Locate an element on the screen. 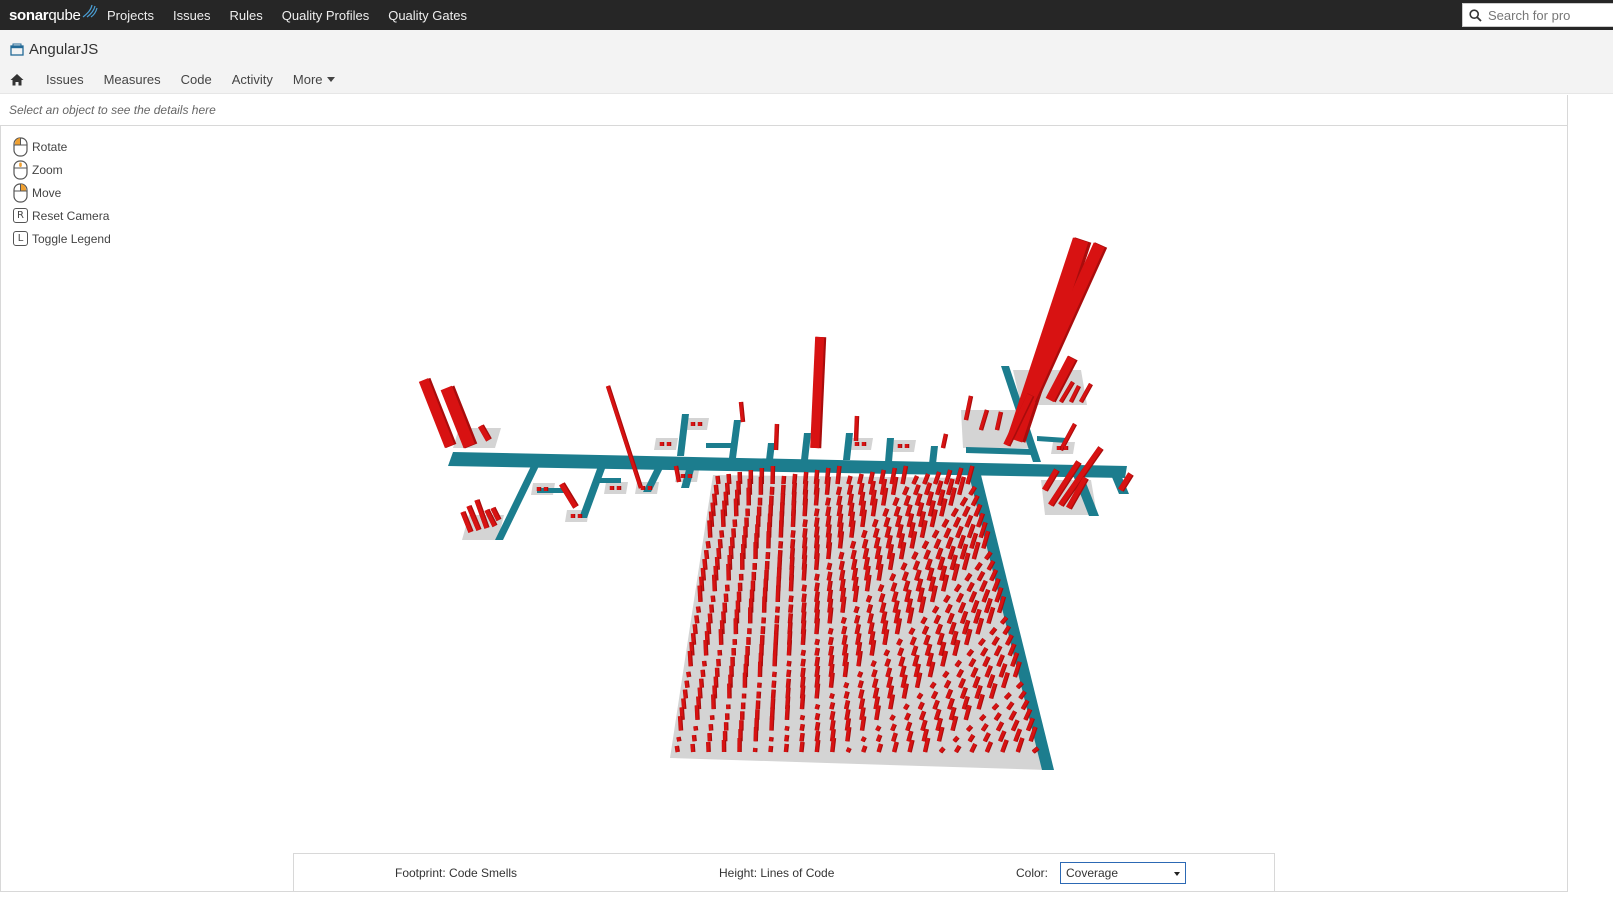 This screenshot has height=919, width=1613. home-icon is located at coordinates (17, 79).